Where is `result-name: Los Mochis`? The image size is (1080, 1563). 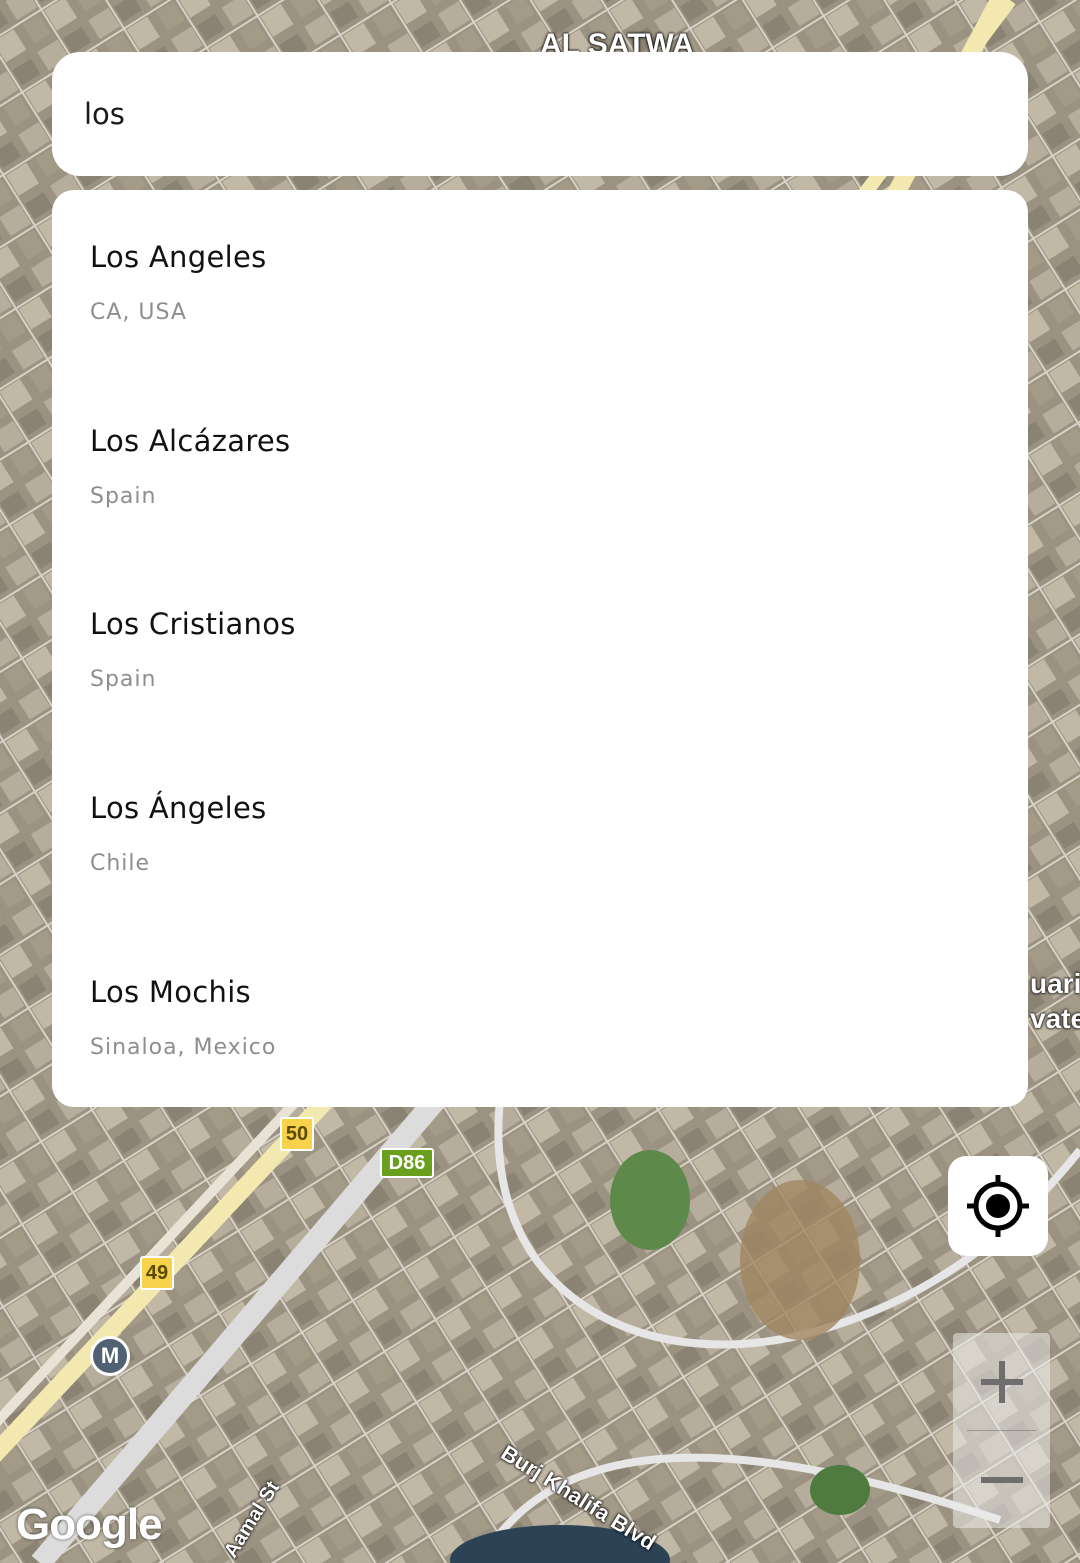 result-name: Los Mochis is located at coordinates (170, 992).